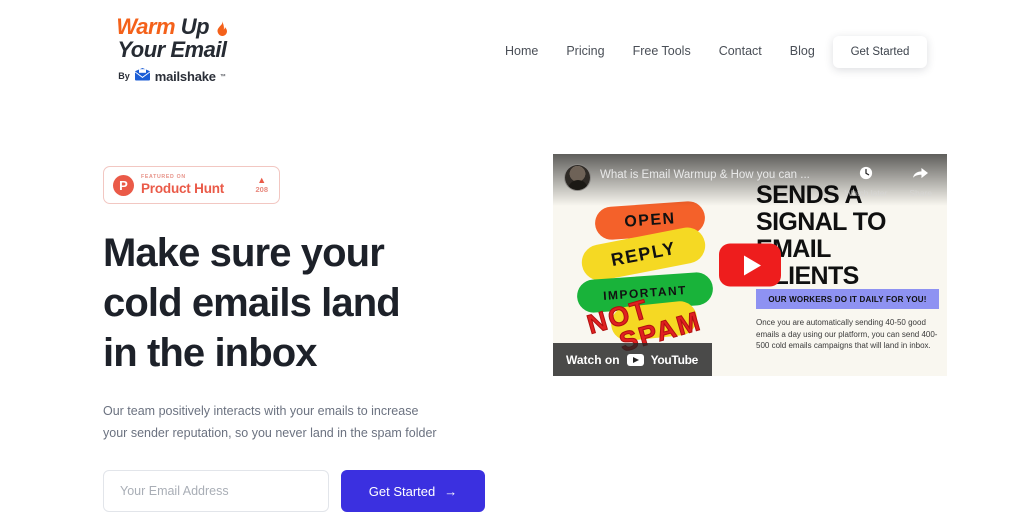 This screenshot has width=1024, height=512. Describe the element at coordinates (872, 345) in the screenshot. I see `thumb-body-line-3: campaigns that will land in inbox.` at that location.